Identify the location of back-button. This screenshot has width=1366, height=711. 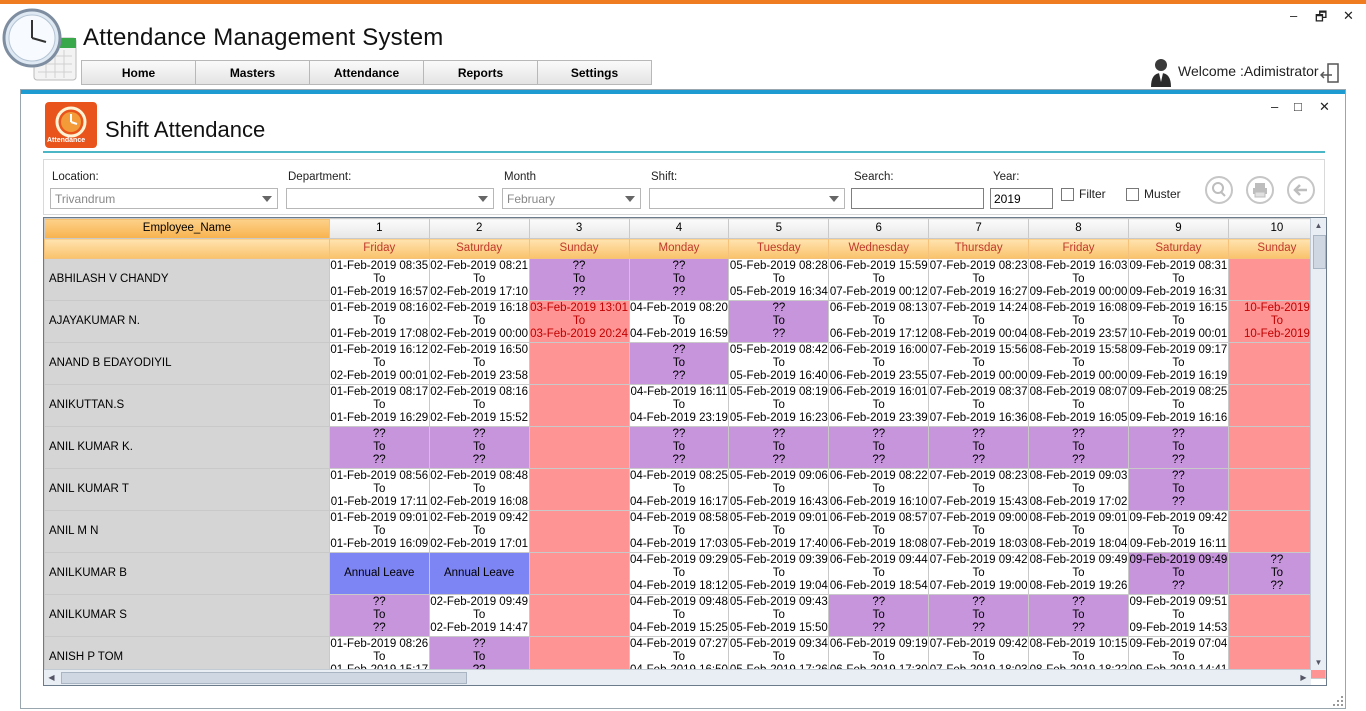
(1301, 190).